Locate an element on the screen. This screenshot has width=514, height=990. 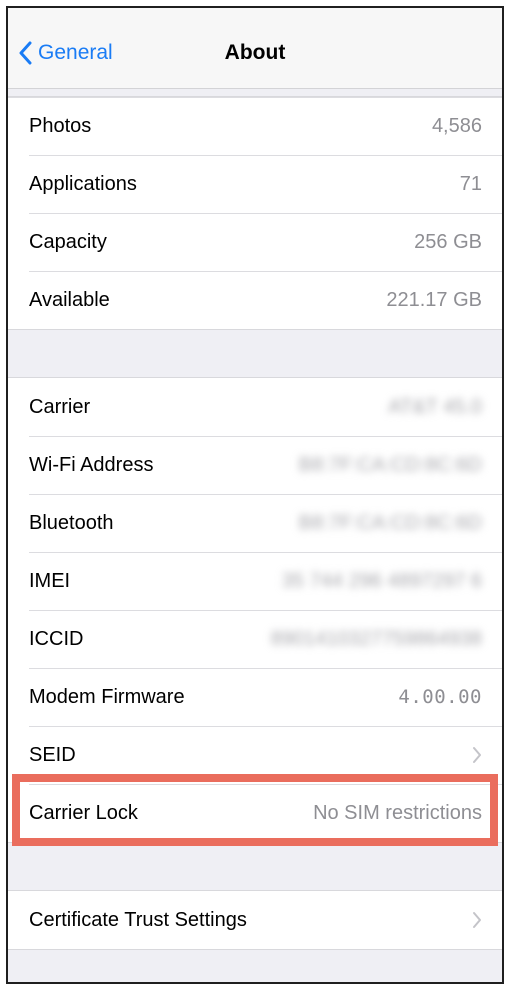
row-available: Available 221.17 GB is located at coordinates (255, 300).